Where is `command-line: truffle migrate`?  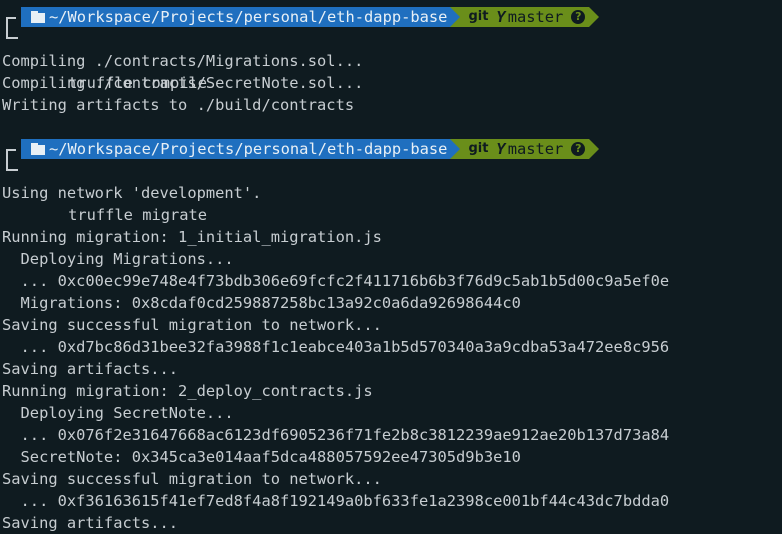
command-line: truffle migrate is located at coordinates (391, 192).